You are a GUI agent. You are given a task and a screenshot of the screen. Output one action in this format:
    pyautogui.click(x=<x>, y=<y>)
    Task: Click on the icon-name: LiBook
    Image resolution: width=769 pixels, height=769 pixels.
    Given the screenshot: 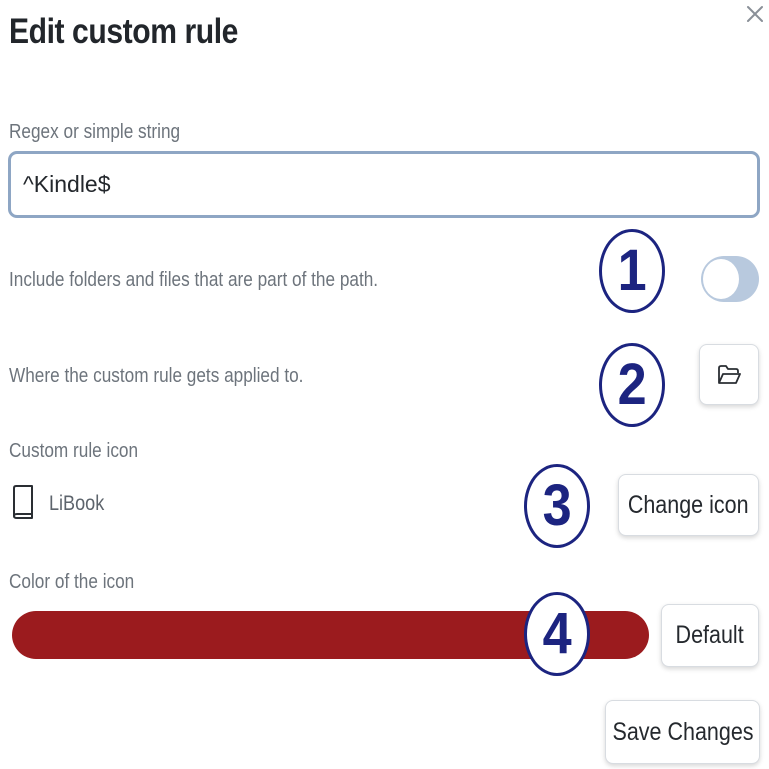 What is the action you would take?
    pyautogui.click(x=77, y=503)
    